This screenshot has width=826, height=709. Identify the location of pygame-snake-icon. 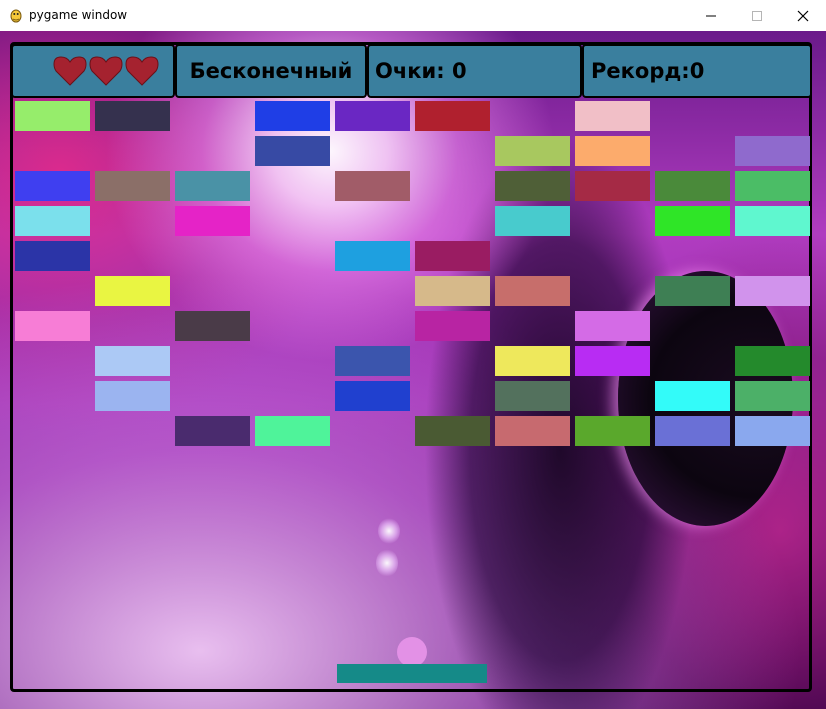
(16, 16).